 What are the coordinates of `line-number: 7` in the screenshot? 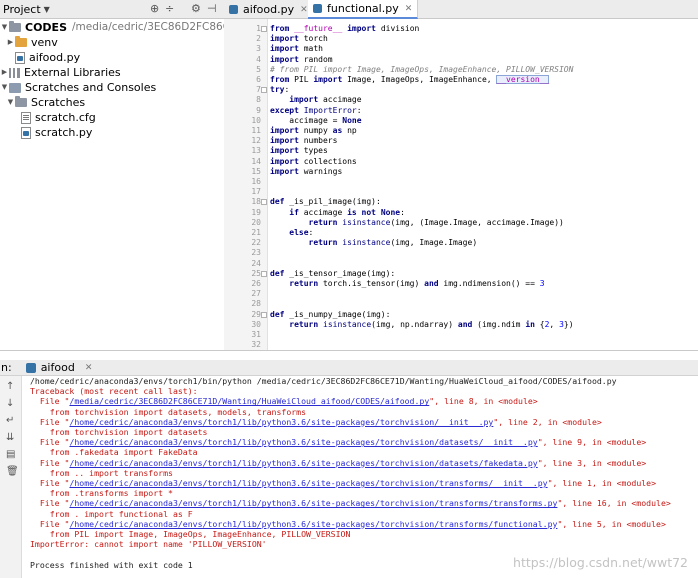 It's located at (246, 90).